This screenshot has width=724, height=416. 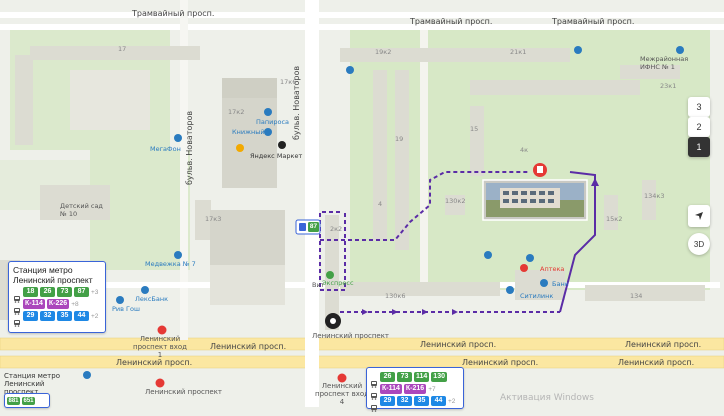 What do you see at coordinates (699, 107) in the screenshot?
I see `zoom-level-3: 3` at bounding box center [699, 107].